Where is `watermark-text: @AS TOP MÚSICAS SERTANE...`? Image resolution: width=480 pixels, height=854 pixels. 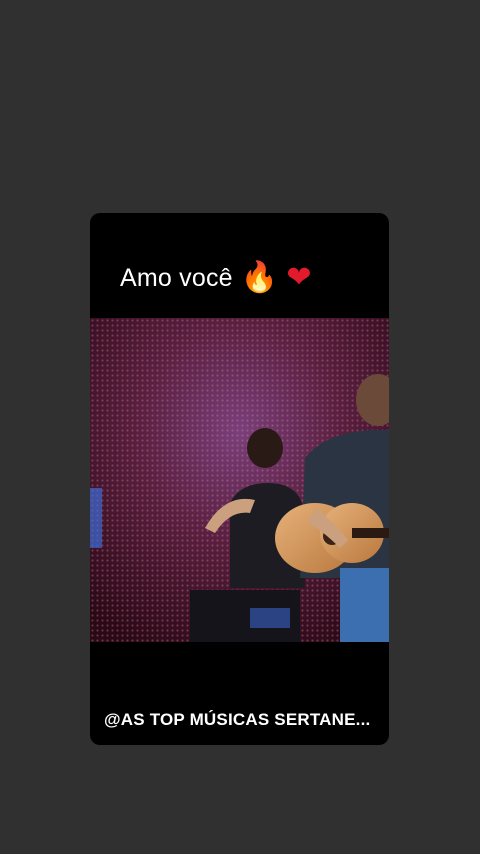
watermark-text: @AS TOP MÚSICAS SERTANE... is located at coordinates (237, 719).